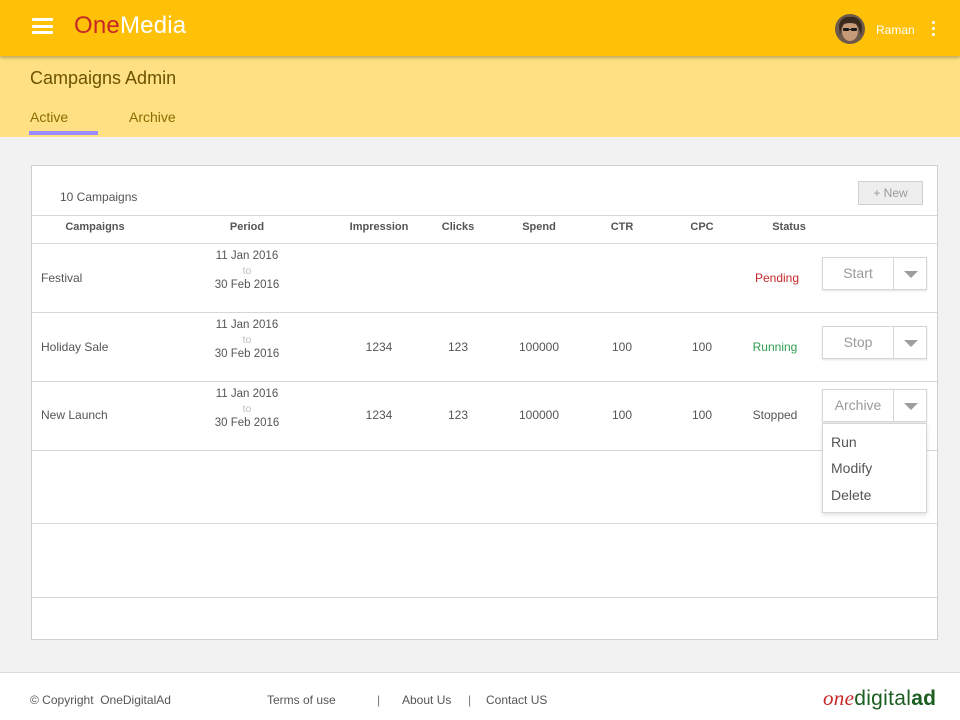  Describe the element at coordinates (874, 468) in the screenshot. I see `action-dropdown-menu: Run Modify Delete` at that location.